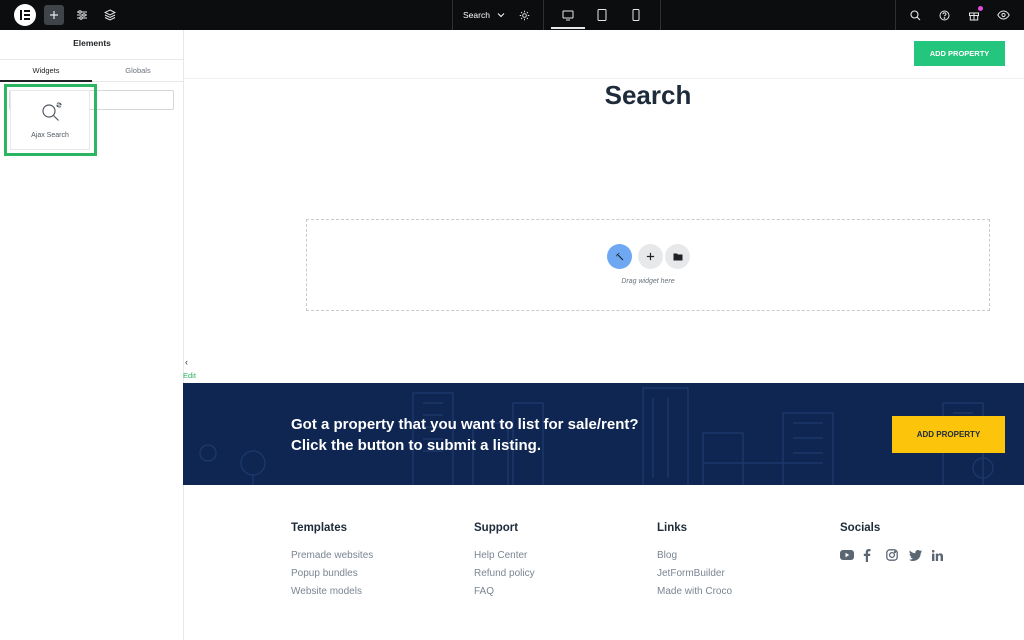 This screenshot has height=640, width=1024. Describe the element at coordinates (92, 43) in the screenshot. I see `panel-title: Elements` at that location.